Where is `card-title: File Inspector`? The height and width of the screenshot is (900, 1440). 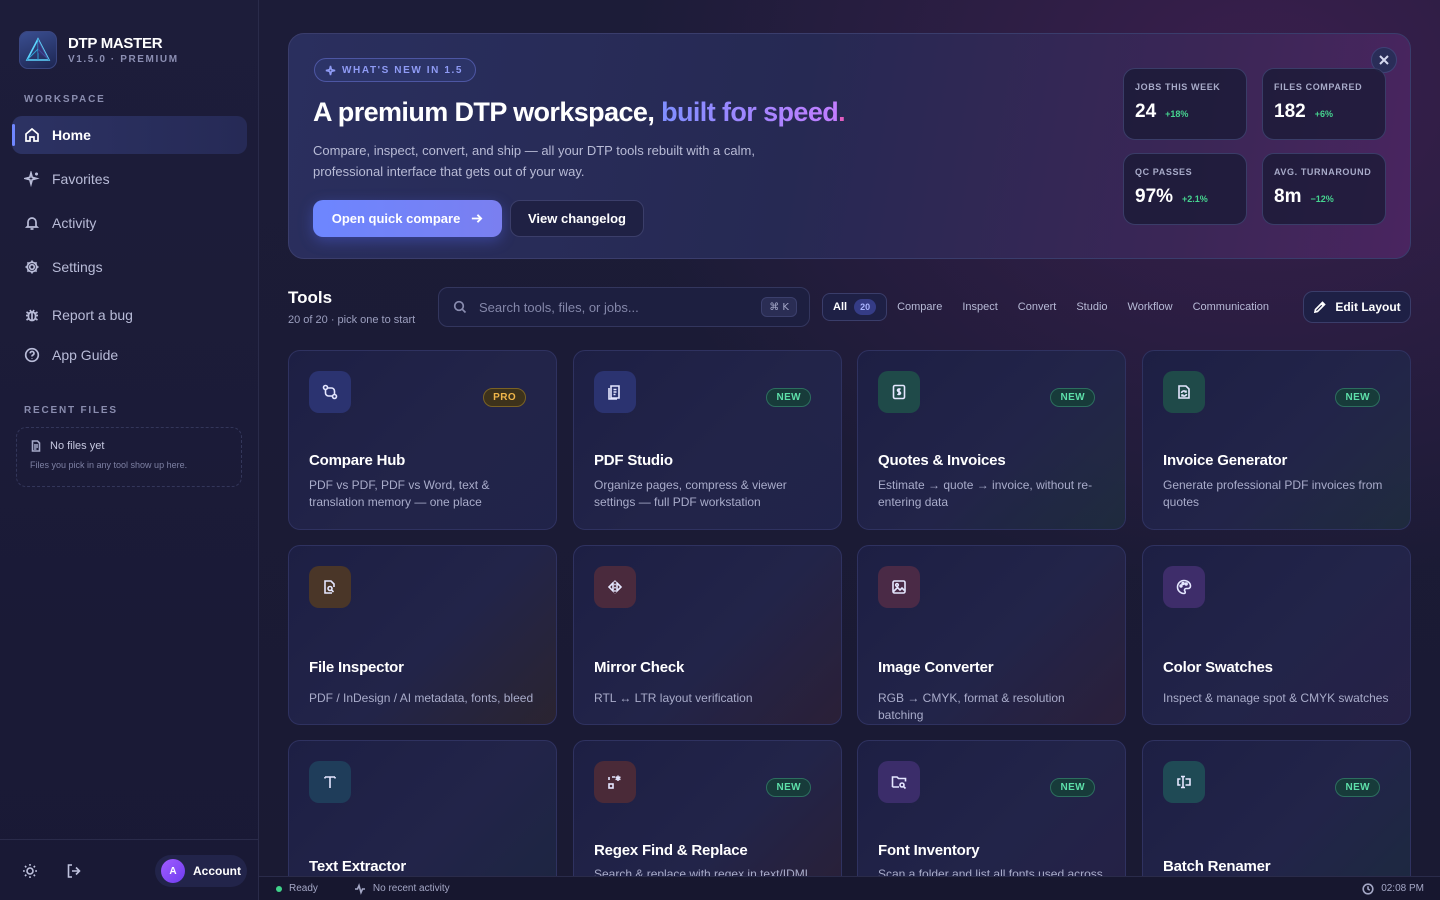
card-title: File Inspector is located at coordinates (356, 667).